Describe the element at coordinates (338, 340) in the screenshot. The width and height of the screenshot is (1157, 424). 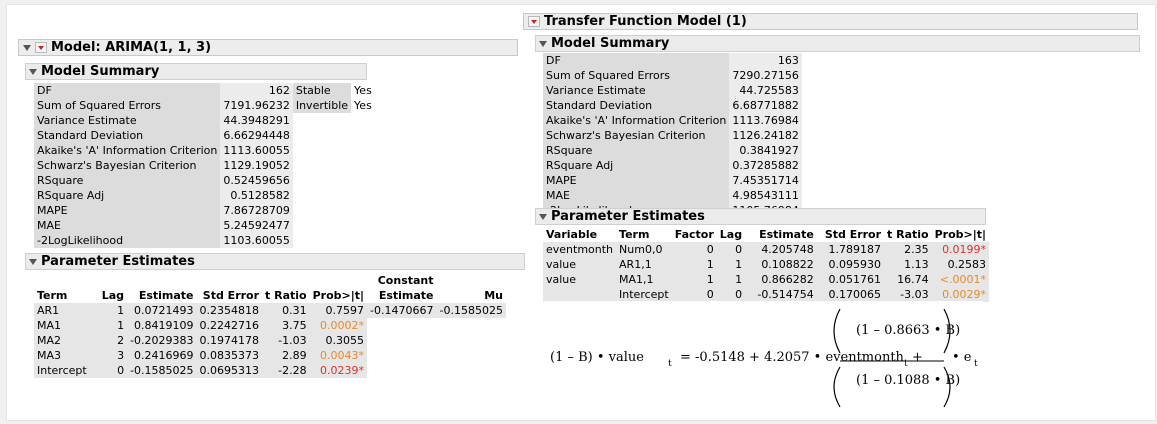
I see `cell-prob: 0.3055` at that location.